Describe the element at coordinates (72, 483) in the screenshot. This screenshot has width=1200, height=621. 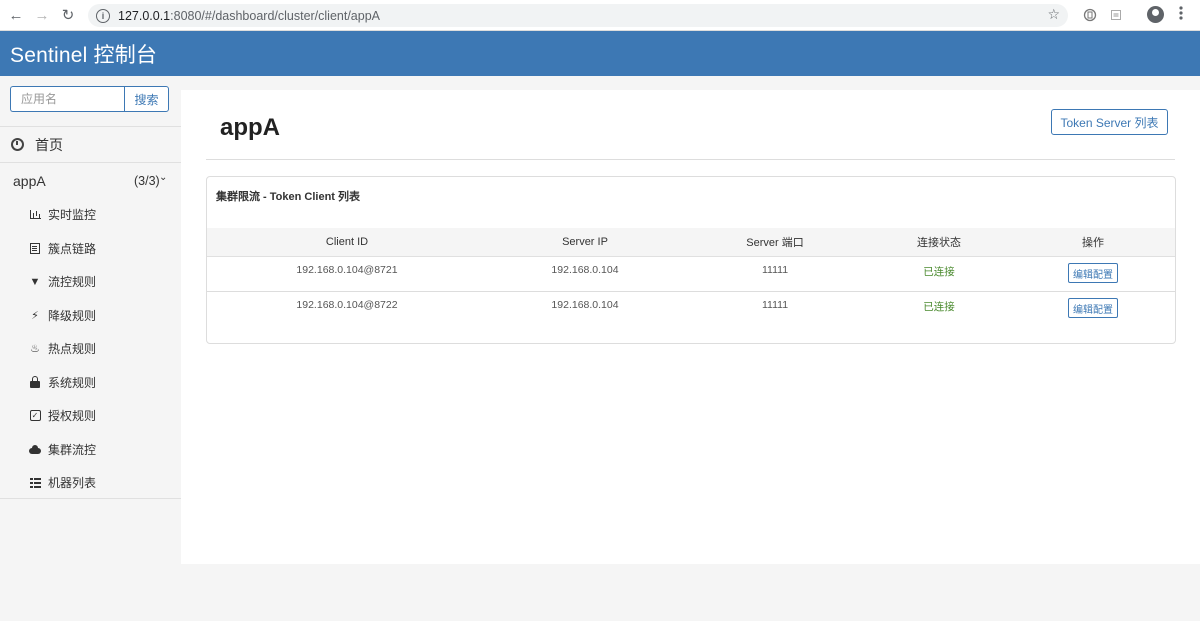
I see `sidebar-item-label: 机器列表` at that location.